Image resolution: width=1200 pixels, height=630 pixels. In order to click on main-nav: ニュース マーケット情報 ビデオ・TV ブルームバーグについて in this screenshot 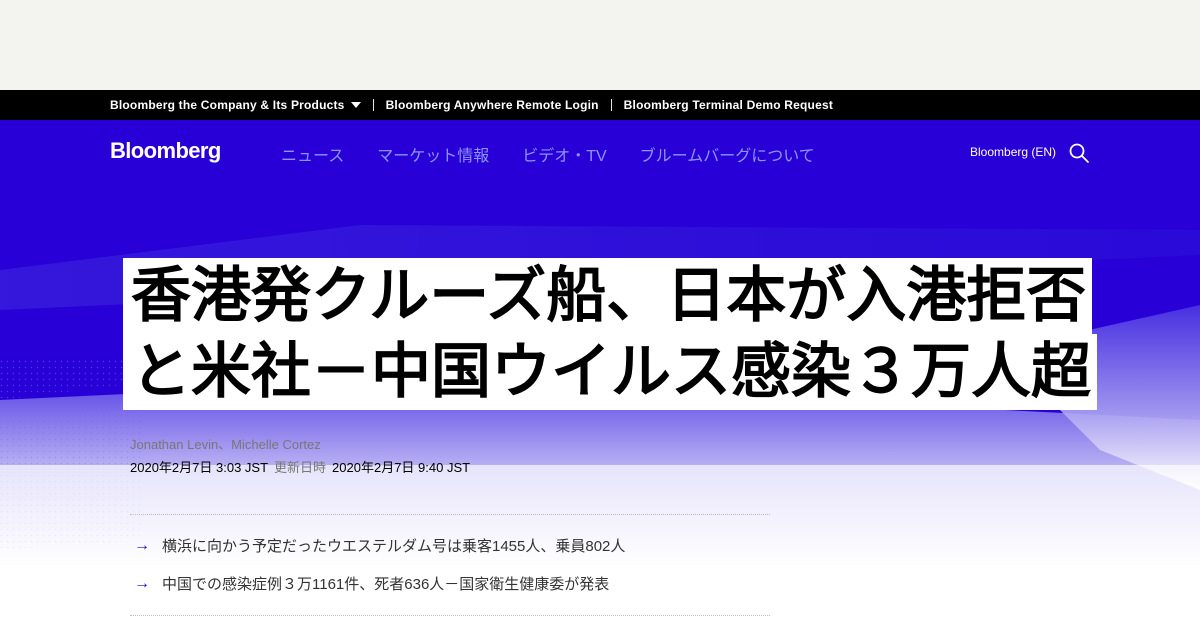, I will do `click(548, 154)`.